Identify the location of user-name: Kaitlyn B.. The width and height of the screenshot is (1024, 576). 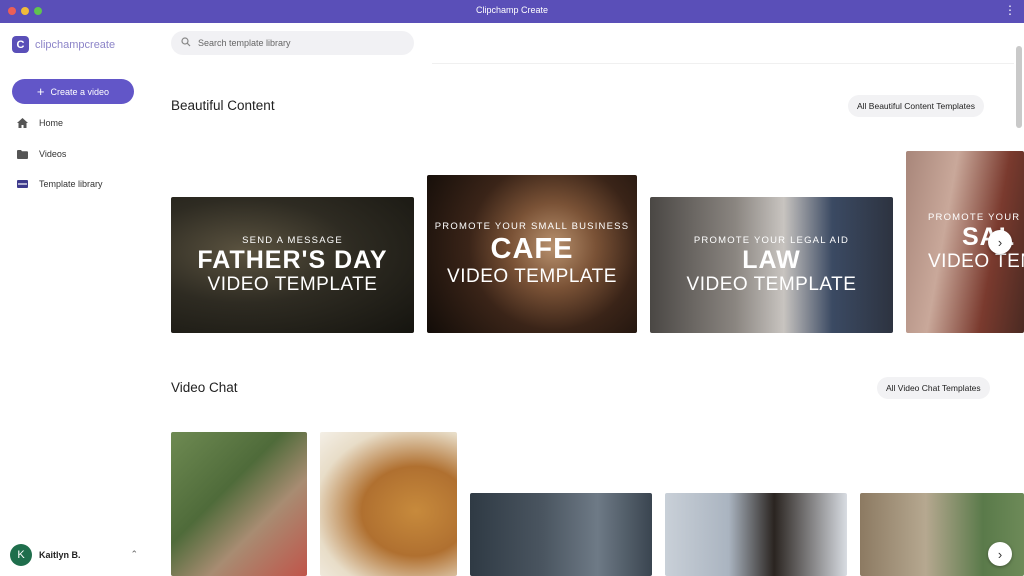
(60, 555).